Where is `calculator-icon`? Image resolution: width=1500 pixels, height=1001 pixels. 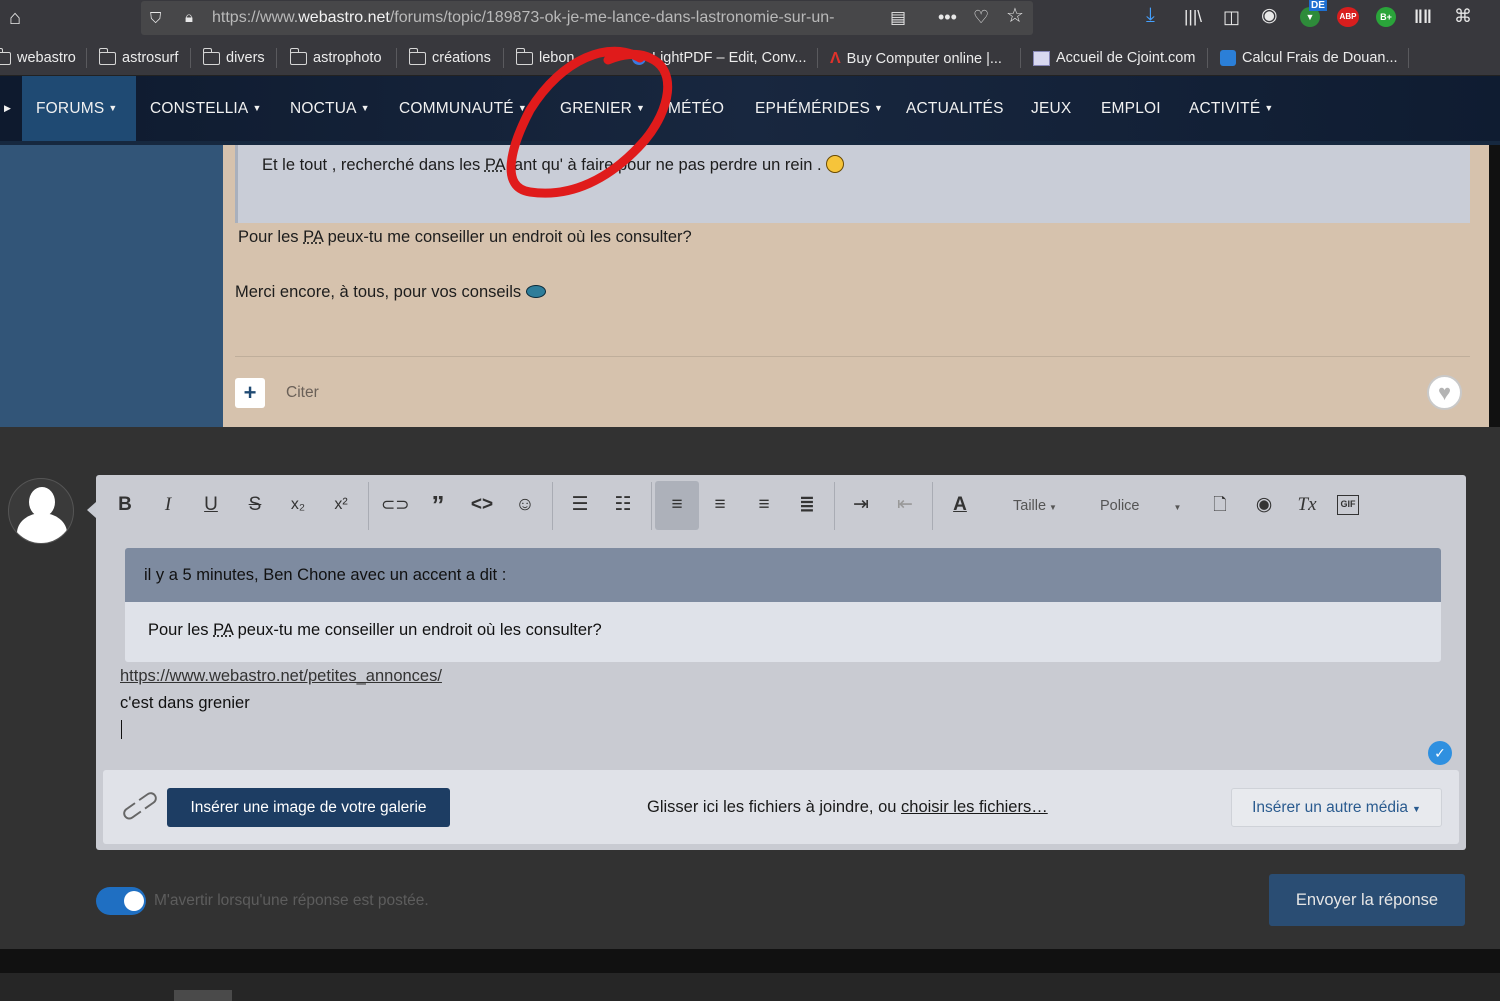
calculator-icon is located at coordinates (1228, 58).